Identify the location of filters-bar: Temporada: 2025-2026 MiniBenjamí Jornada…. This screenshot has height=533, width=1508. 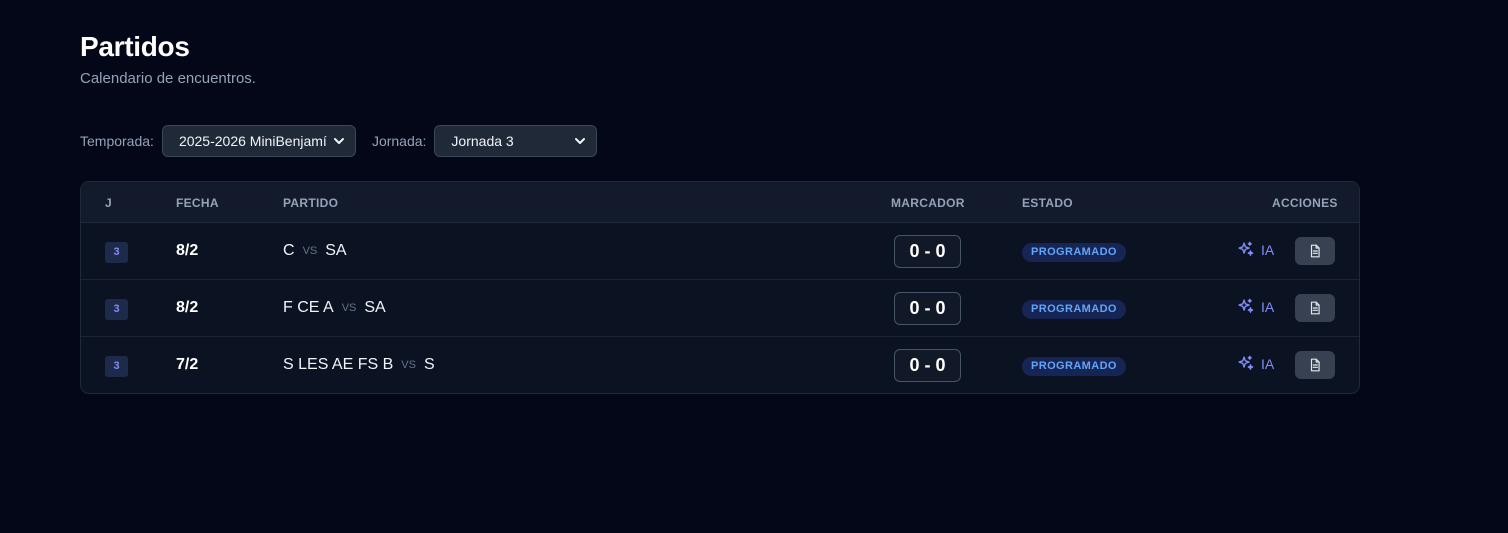
(339, 141).